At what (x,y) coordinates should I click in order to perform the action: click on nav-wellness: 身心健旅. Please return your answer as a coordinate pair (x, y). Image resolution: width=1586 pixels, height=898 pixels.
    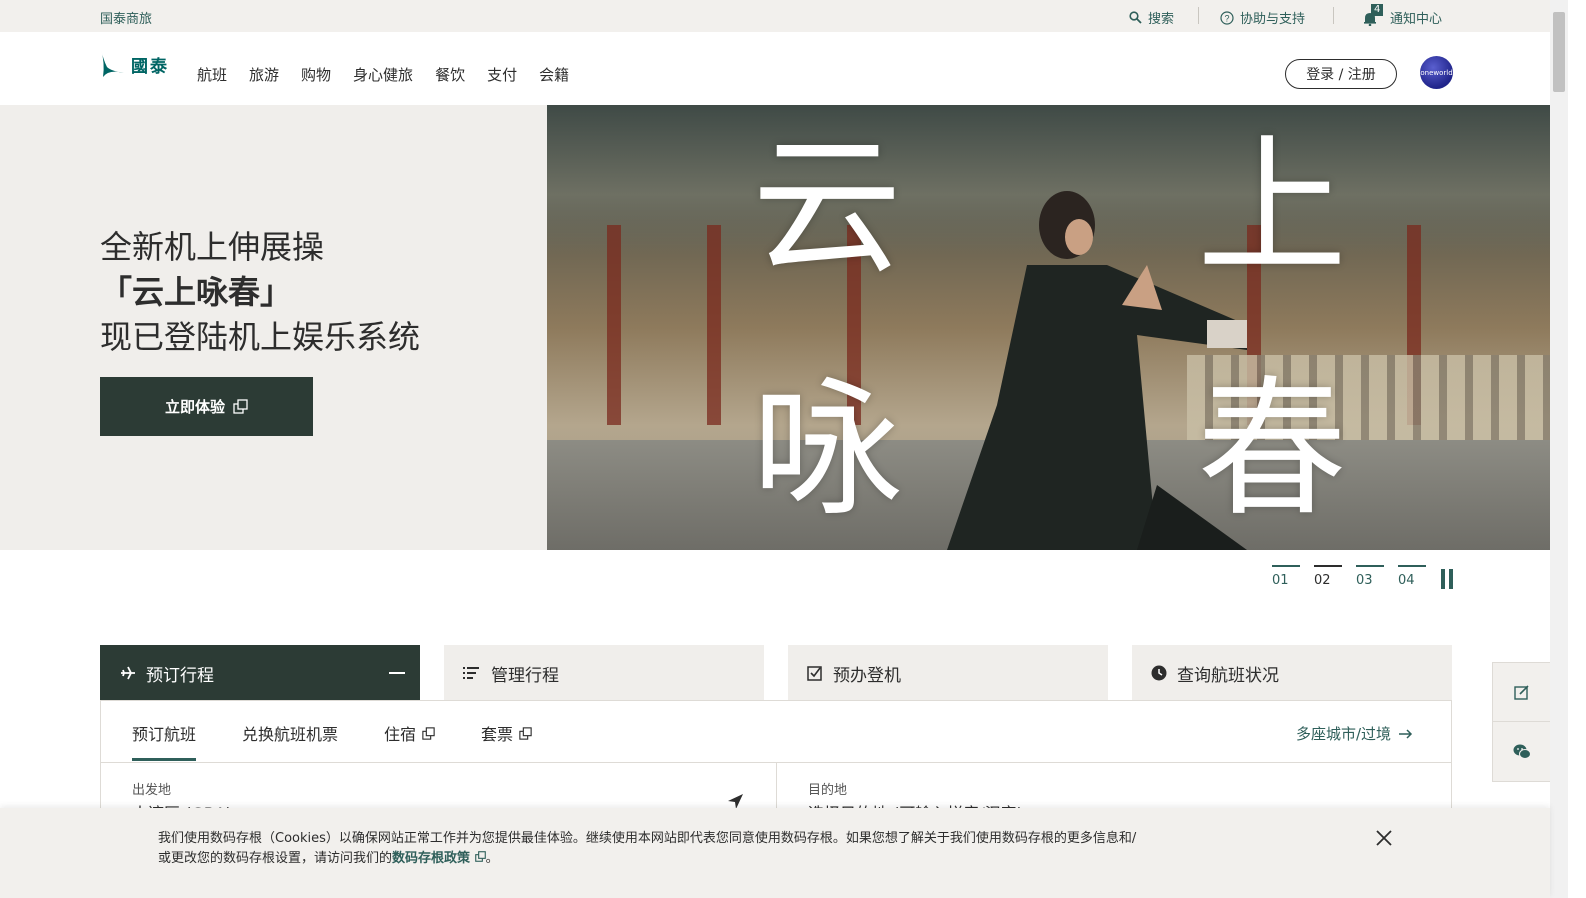
    Looking at the image, I should click on (383, 74).